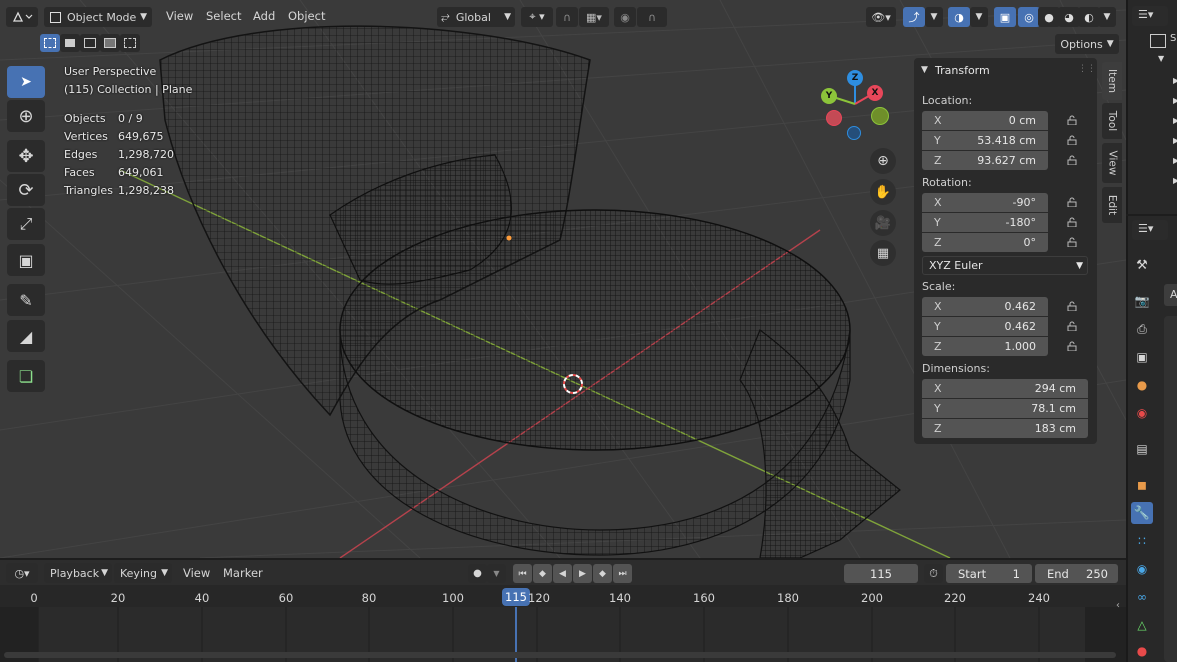 The height and width of the screenshot is (662, 1177). I want to click on tab-physics: ◉, so click(1142, 569).